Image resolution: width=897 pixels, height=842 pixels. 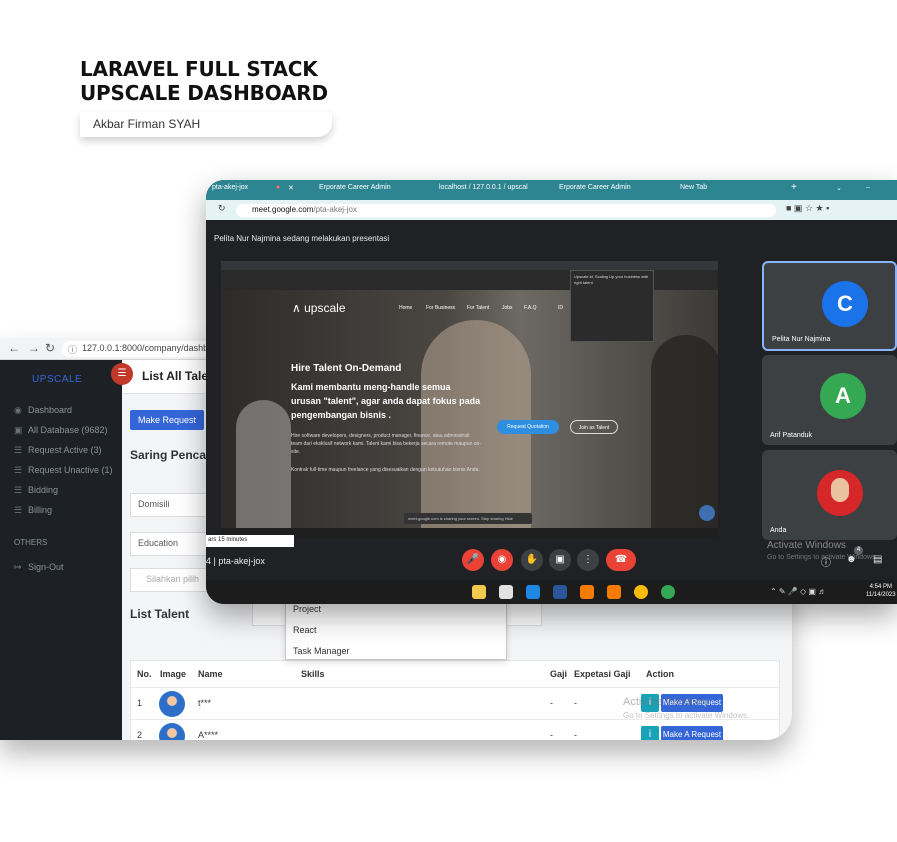 I want to click on chat-bubble-icon, so click(x=707, y=513).